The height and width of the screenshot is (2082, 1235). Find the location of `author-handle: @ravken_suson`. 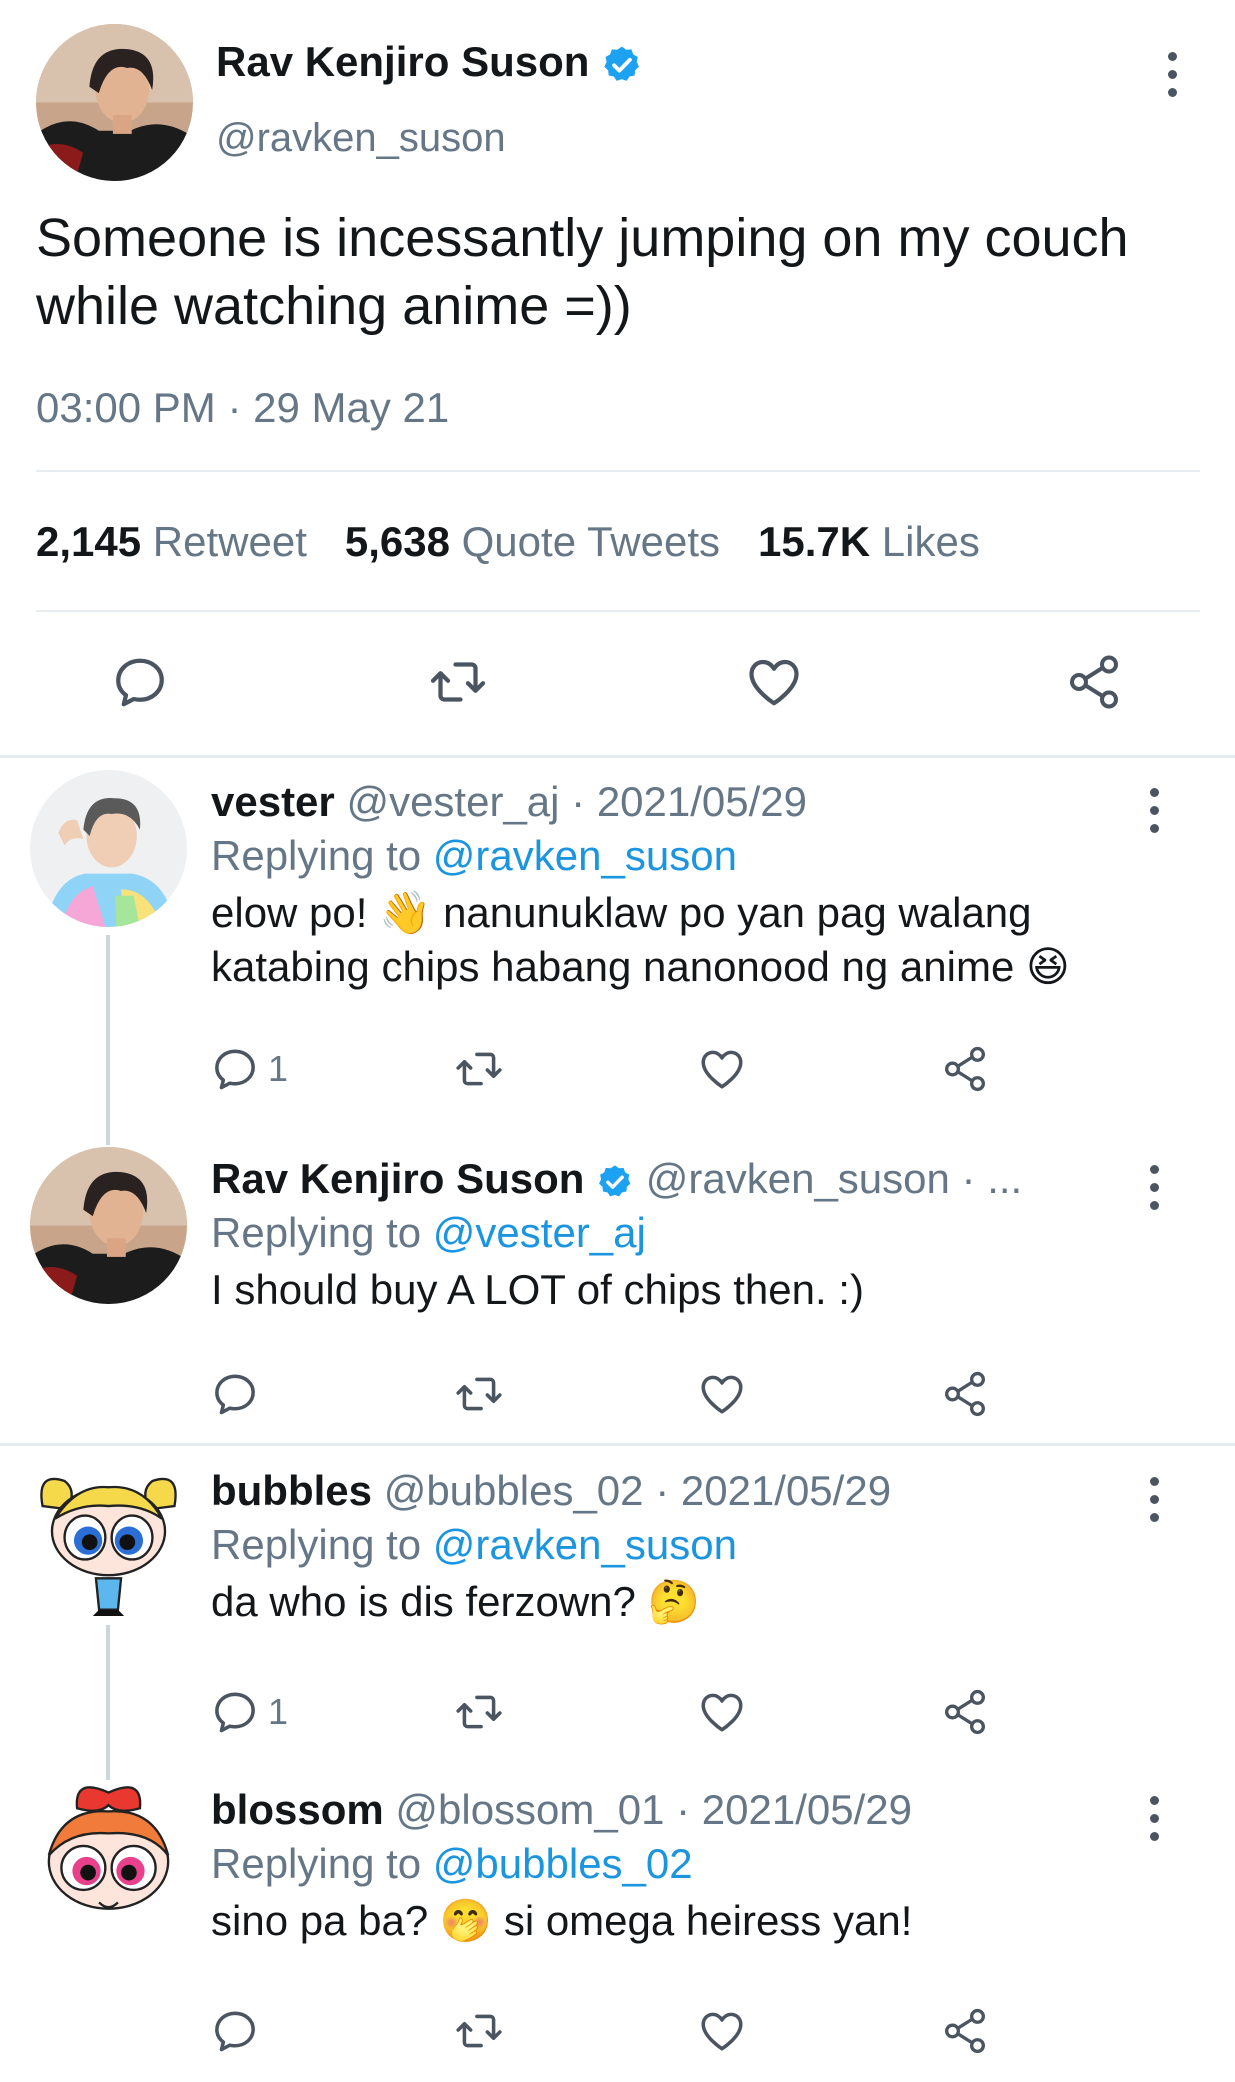

author-handle: @ravken_suson is located at coordinates (361, 138).